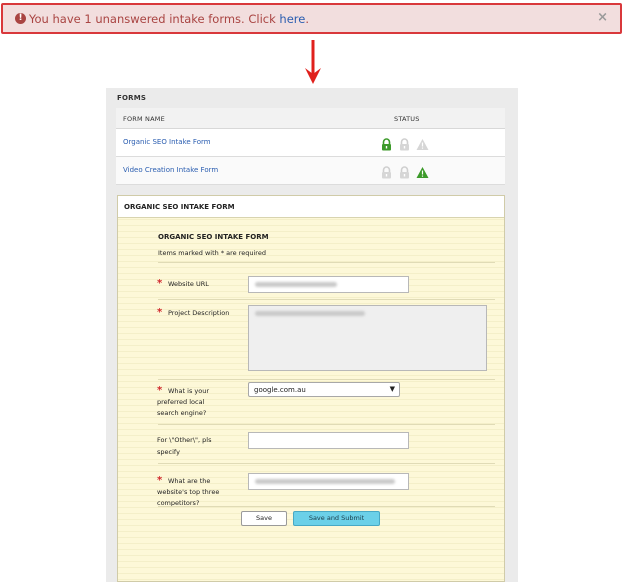 Image resolution: width=624 pixels, height=582 pixels. What do you see at coordinates (167, 142) in the screenshot?
I see `form-link-organic-seo: Organic SEO Intake Form` at bounding box center [167, 142].